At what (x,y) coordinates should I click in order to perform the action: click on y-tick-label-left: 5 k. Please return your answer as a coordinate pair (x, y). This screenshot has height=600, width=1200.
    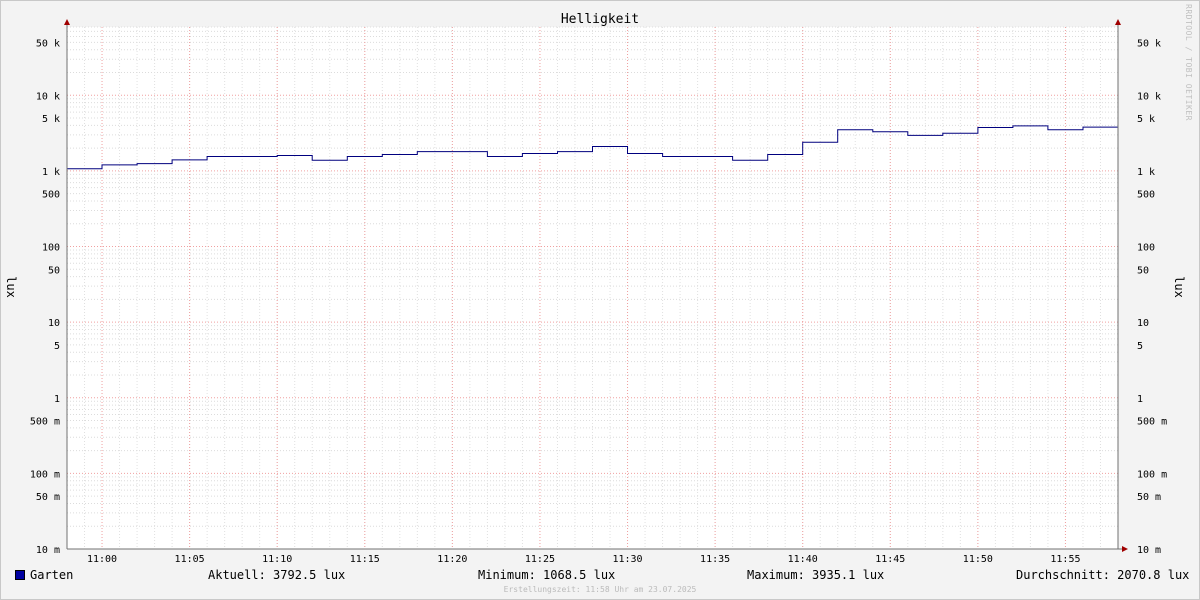
    Looking at the image, I should click on (51, 119).